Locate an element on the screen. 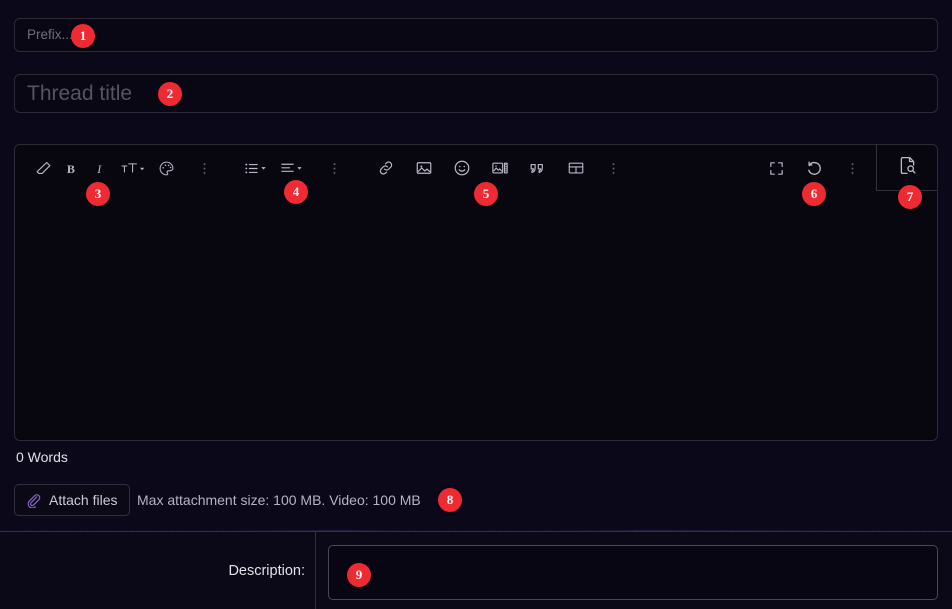 Image resolution: width=952 pixels, height=609 pixels. editor-toolbar: B I is located at coordinates (476, 168).